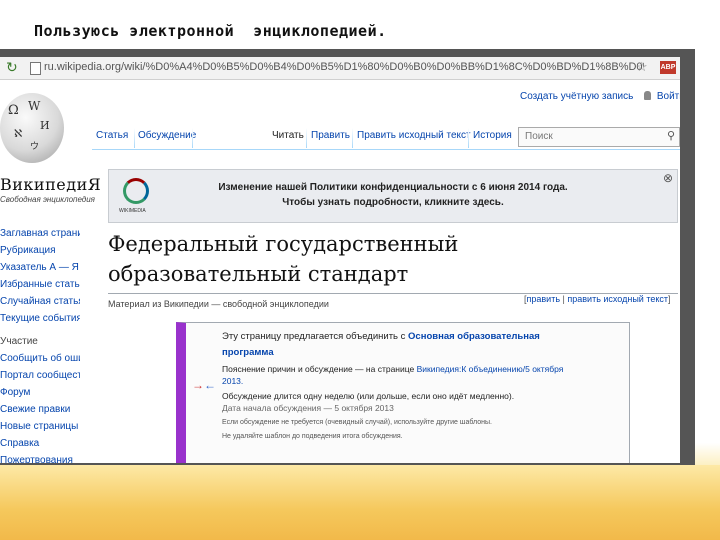  I want to click on section-edit-links: [править | править исходный текст], so click(597, 299).